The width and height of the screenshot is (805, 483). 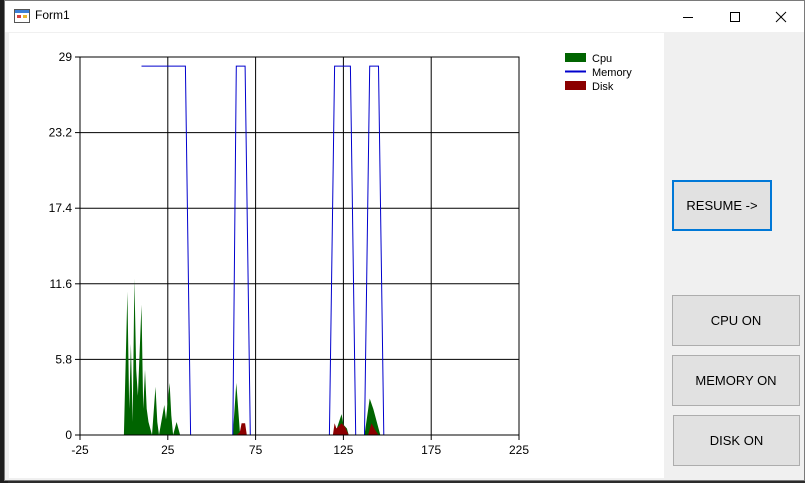 What do you see at coordinates (343, 450) in the screenshot?
I see `x-tick-label: 125` at bounding box center [343, 450].